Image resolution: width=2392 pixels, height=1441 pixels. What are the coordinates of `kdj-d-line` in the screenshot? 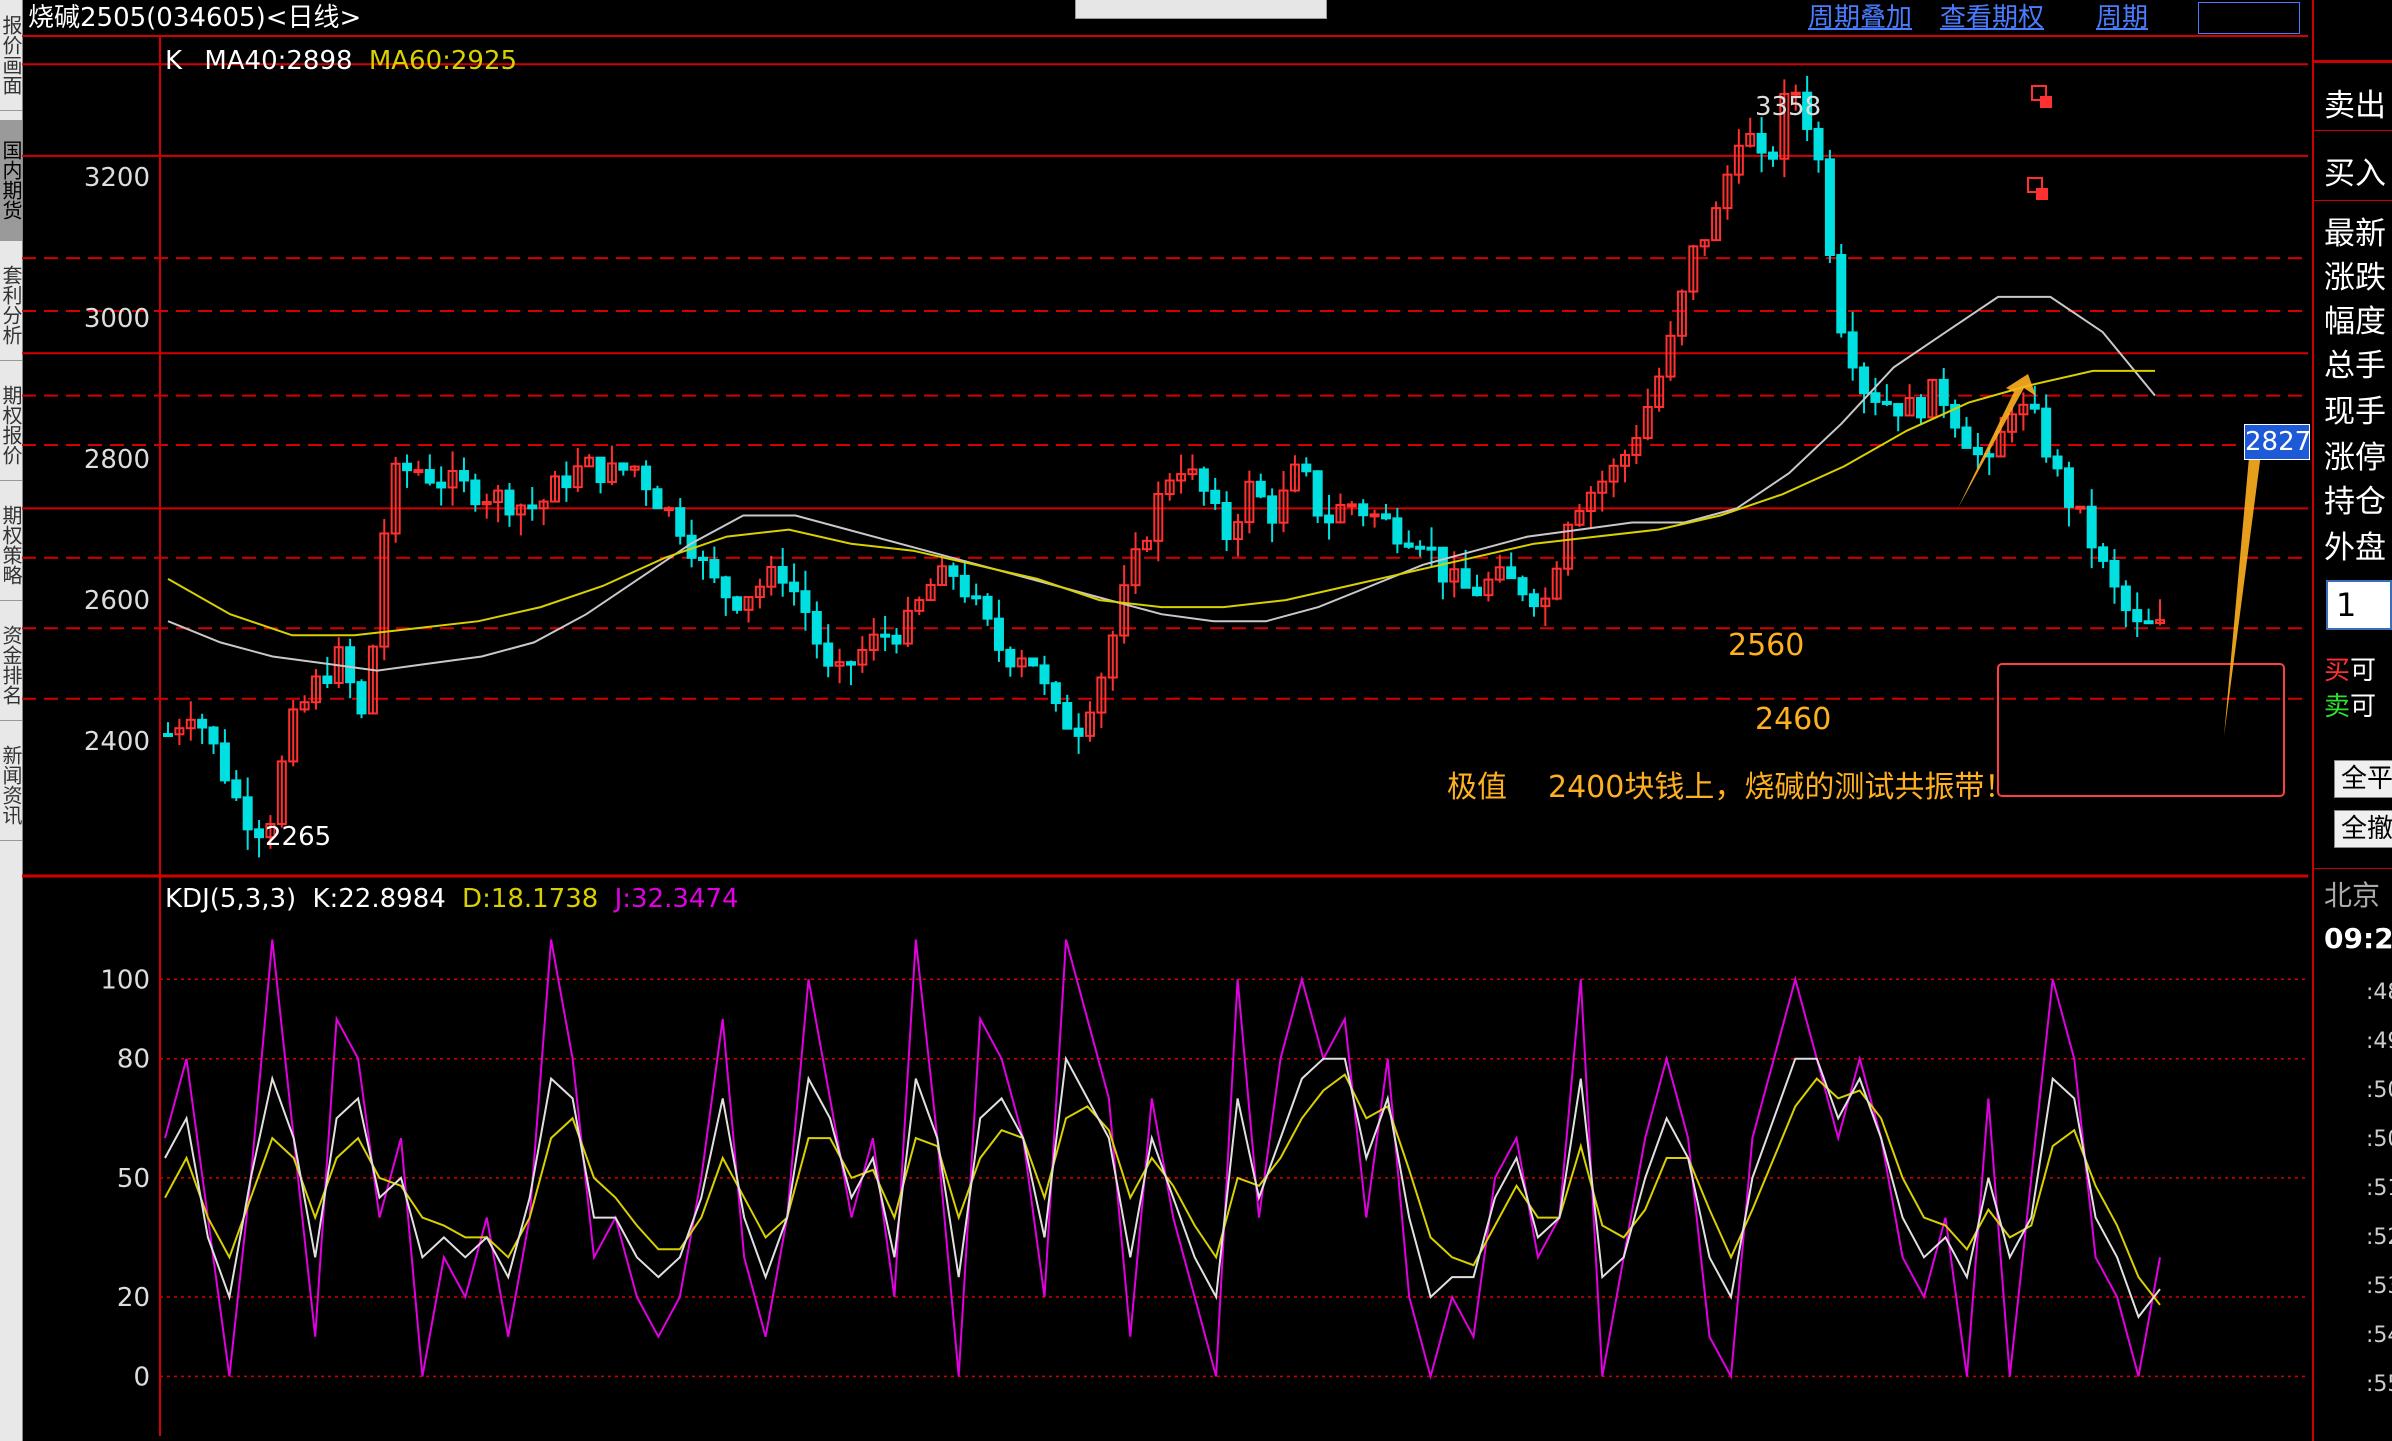 It's located at (1162, 1189).